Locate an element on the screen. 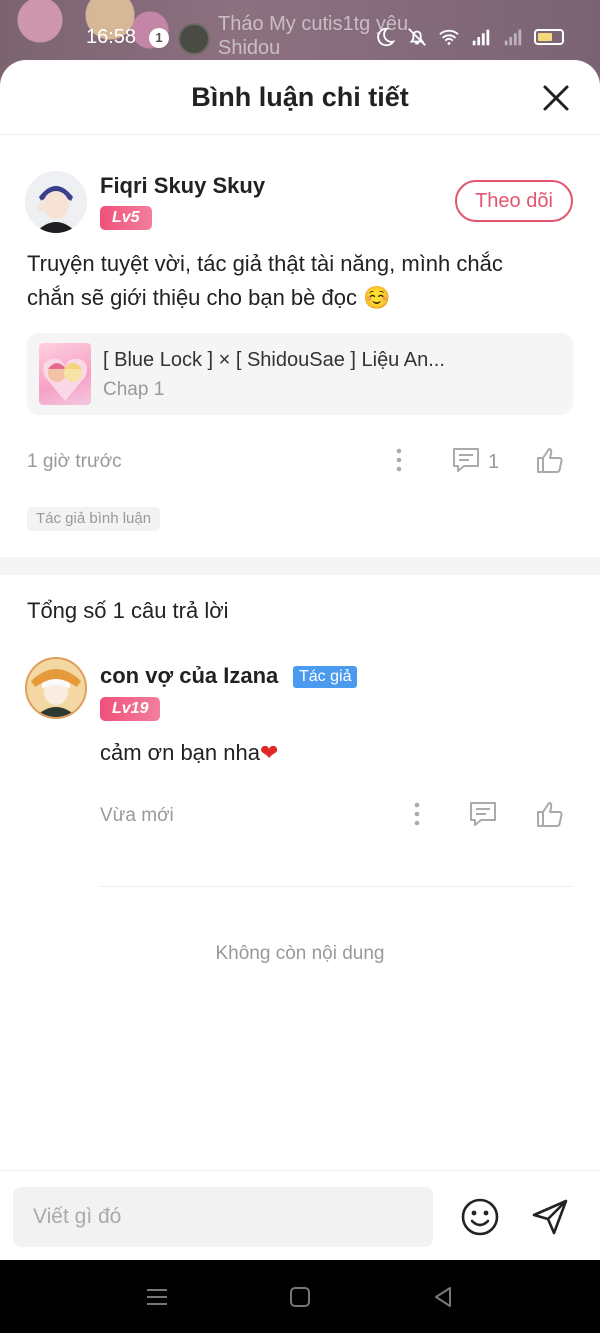 This screenshot has height=1333, width=600. level-badge: Lv5 is located at coordinates (126, 218).